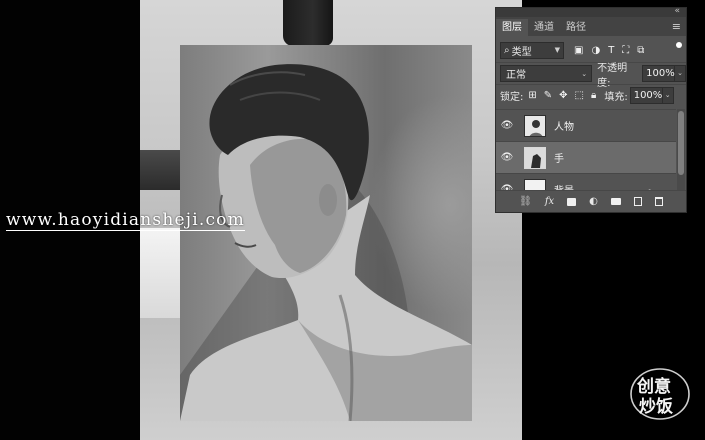 The width and height of the screenshot is (705, 440). I want to click on layer-row-background: 👁︎ 背景 🔒︎, so click(586, 182).